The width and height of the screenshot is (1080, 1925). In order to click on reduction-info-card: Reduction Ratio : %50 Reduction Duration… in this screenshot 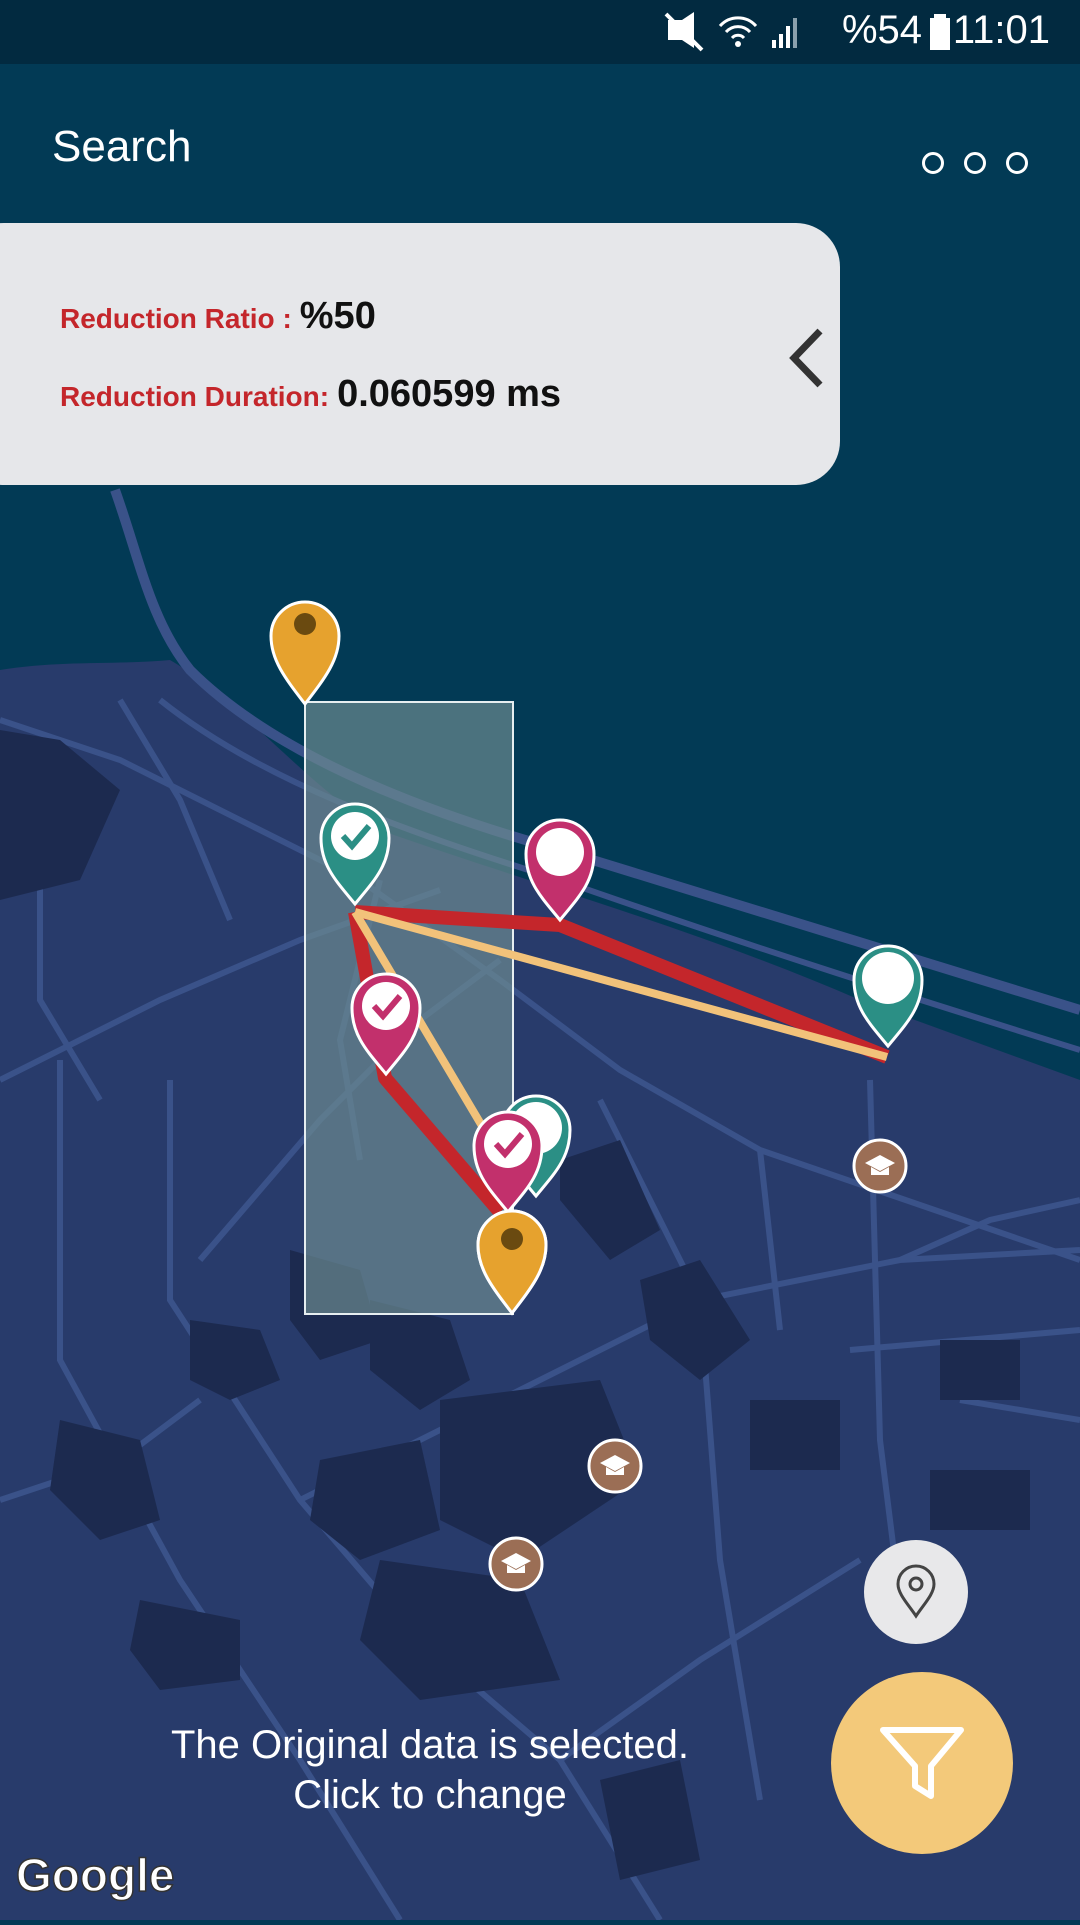, I will do `click(420, 354)`.